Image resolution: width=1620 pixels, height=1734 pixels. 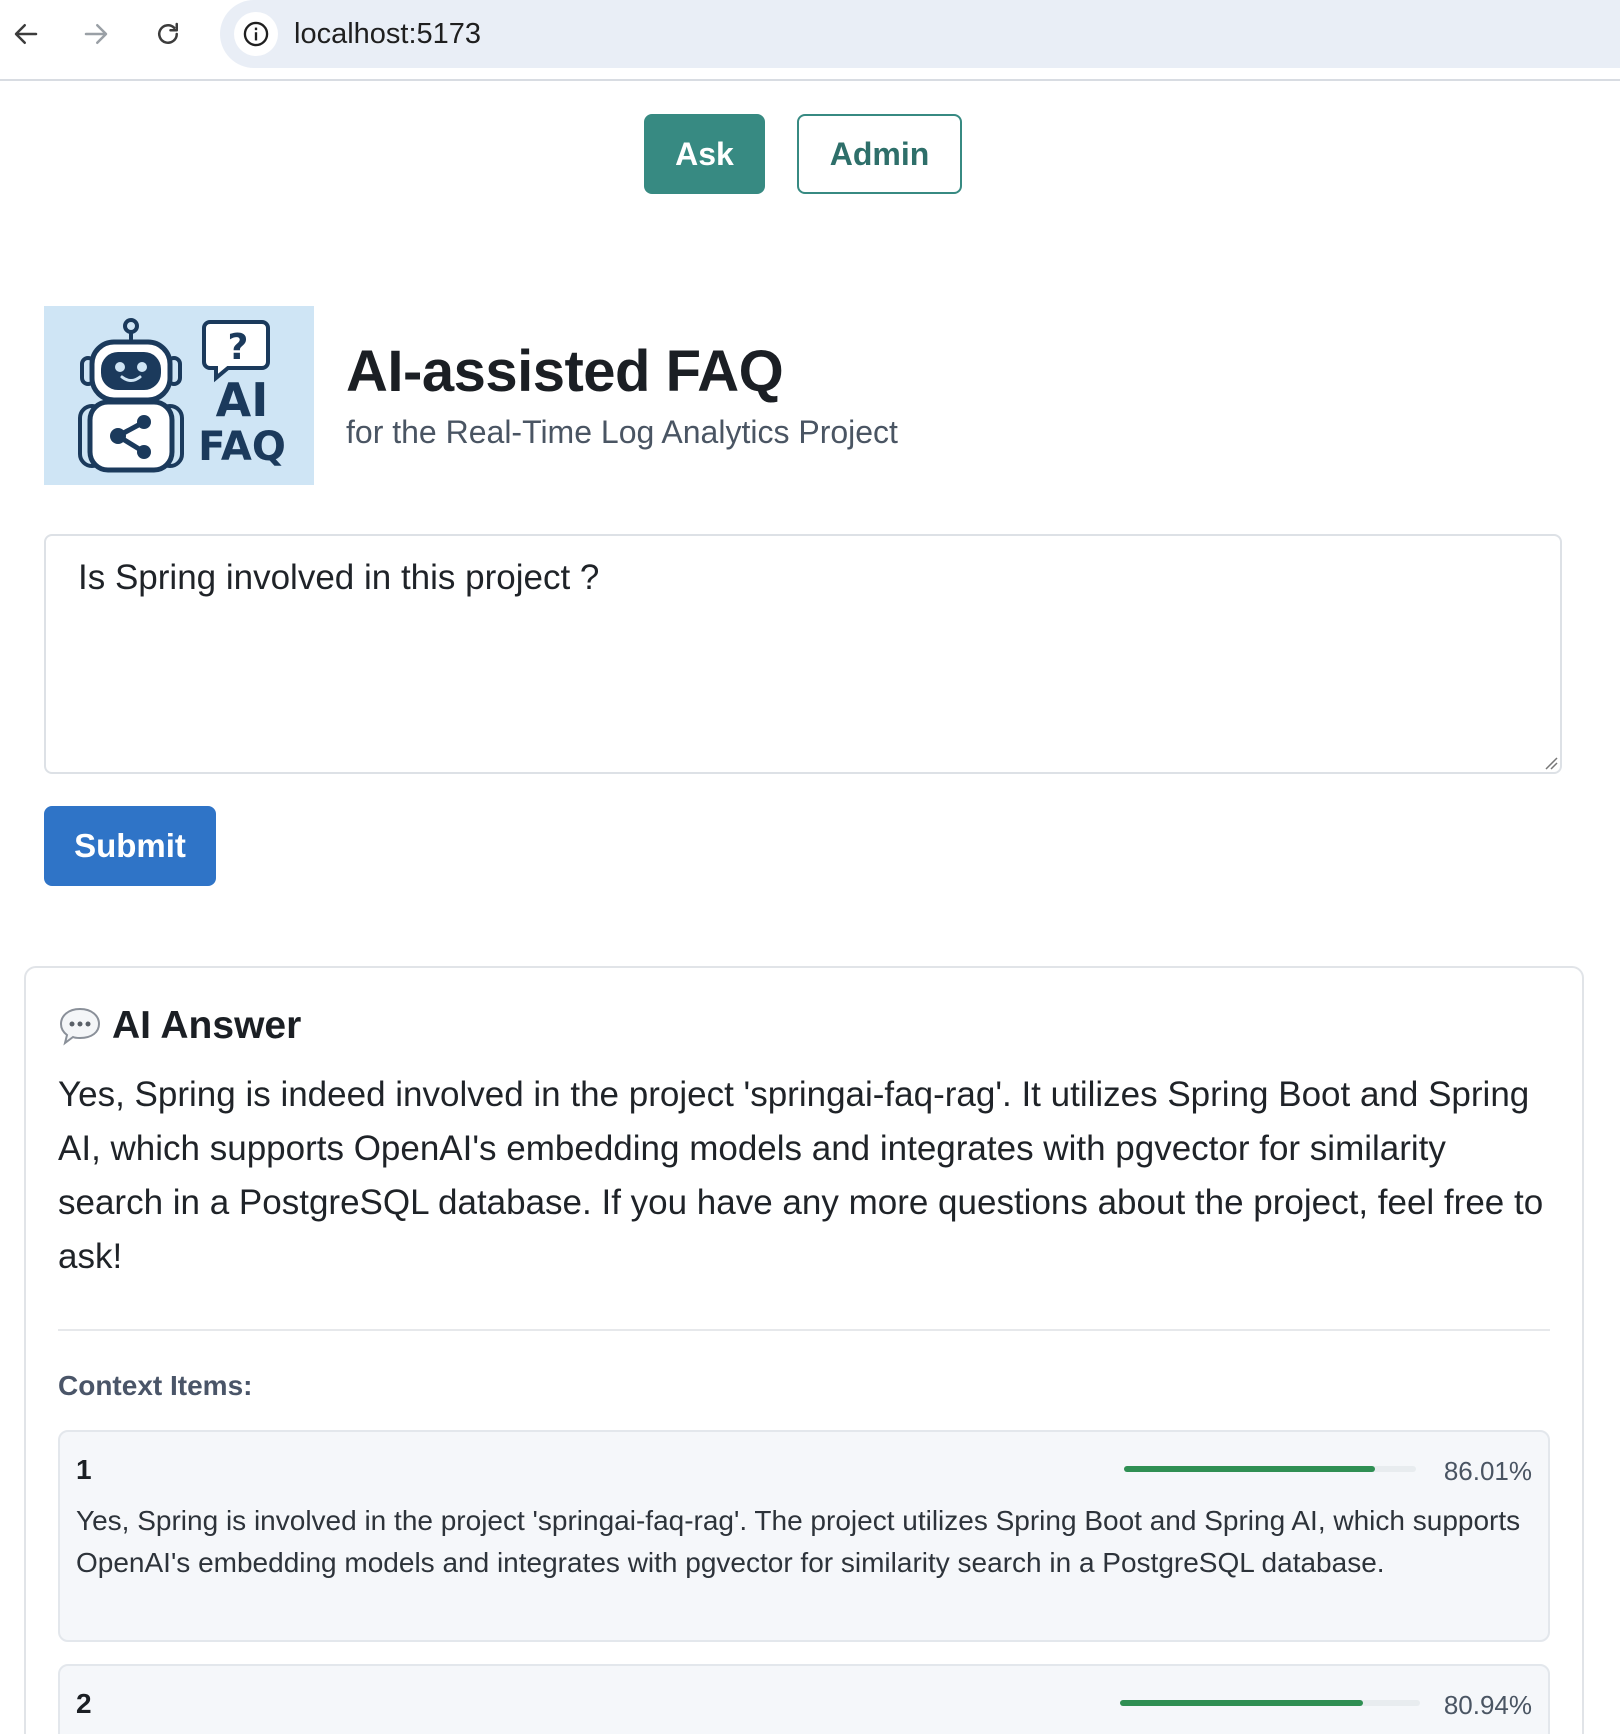 What do you see at coordinates (168, 34) in the screenshot?
I see `reload-icon` at bounding box center [168, 34].